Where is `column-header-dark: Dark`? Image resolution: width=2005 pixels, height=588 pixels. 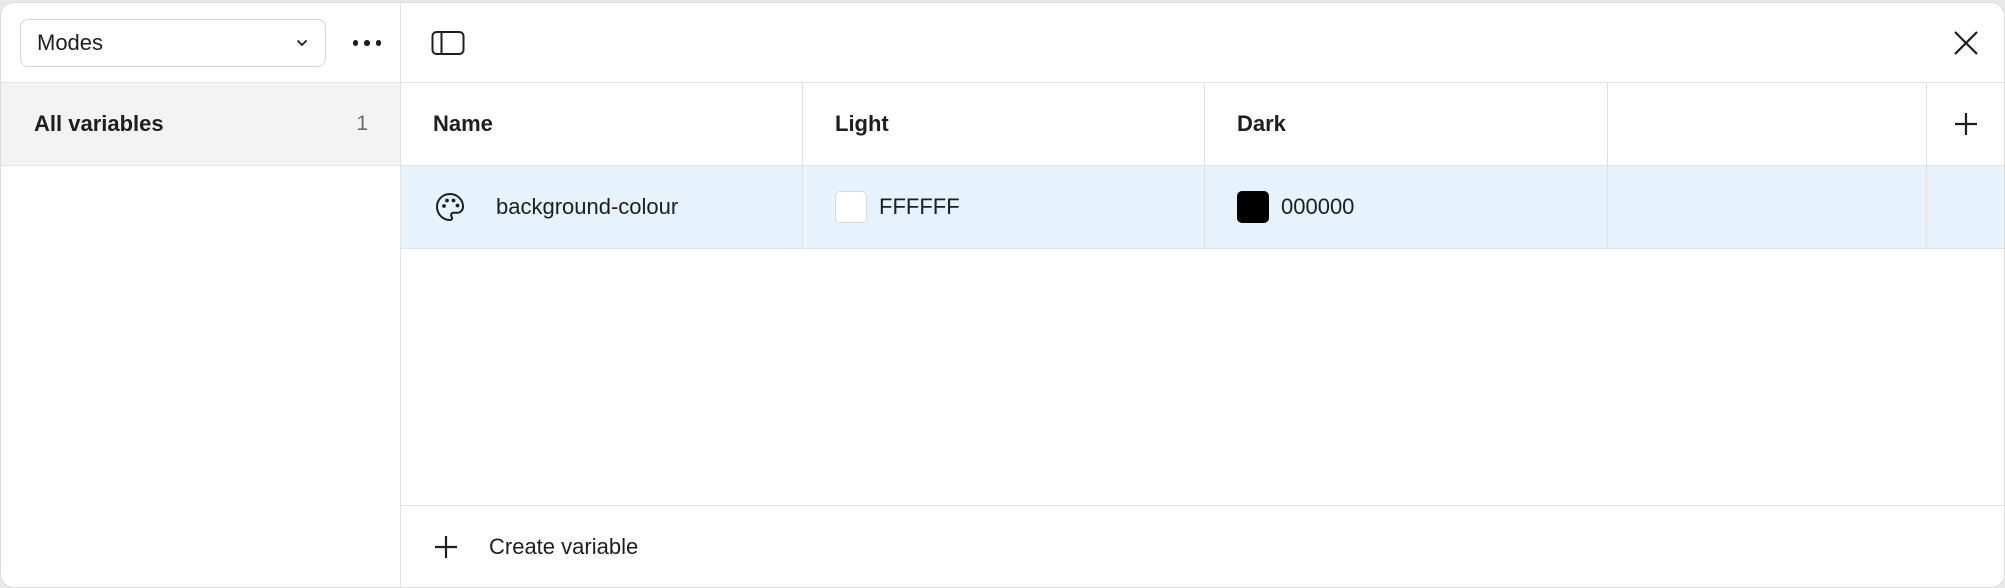 column-header-dark: Dark is located at coordinates (1406, 124).